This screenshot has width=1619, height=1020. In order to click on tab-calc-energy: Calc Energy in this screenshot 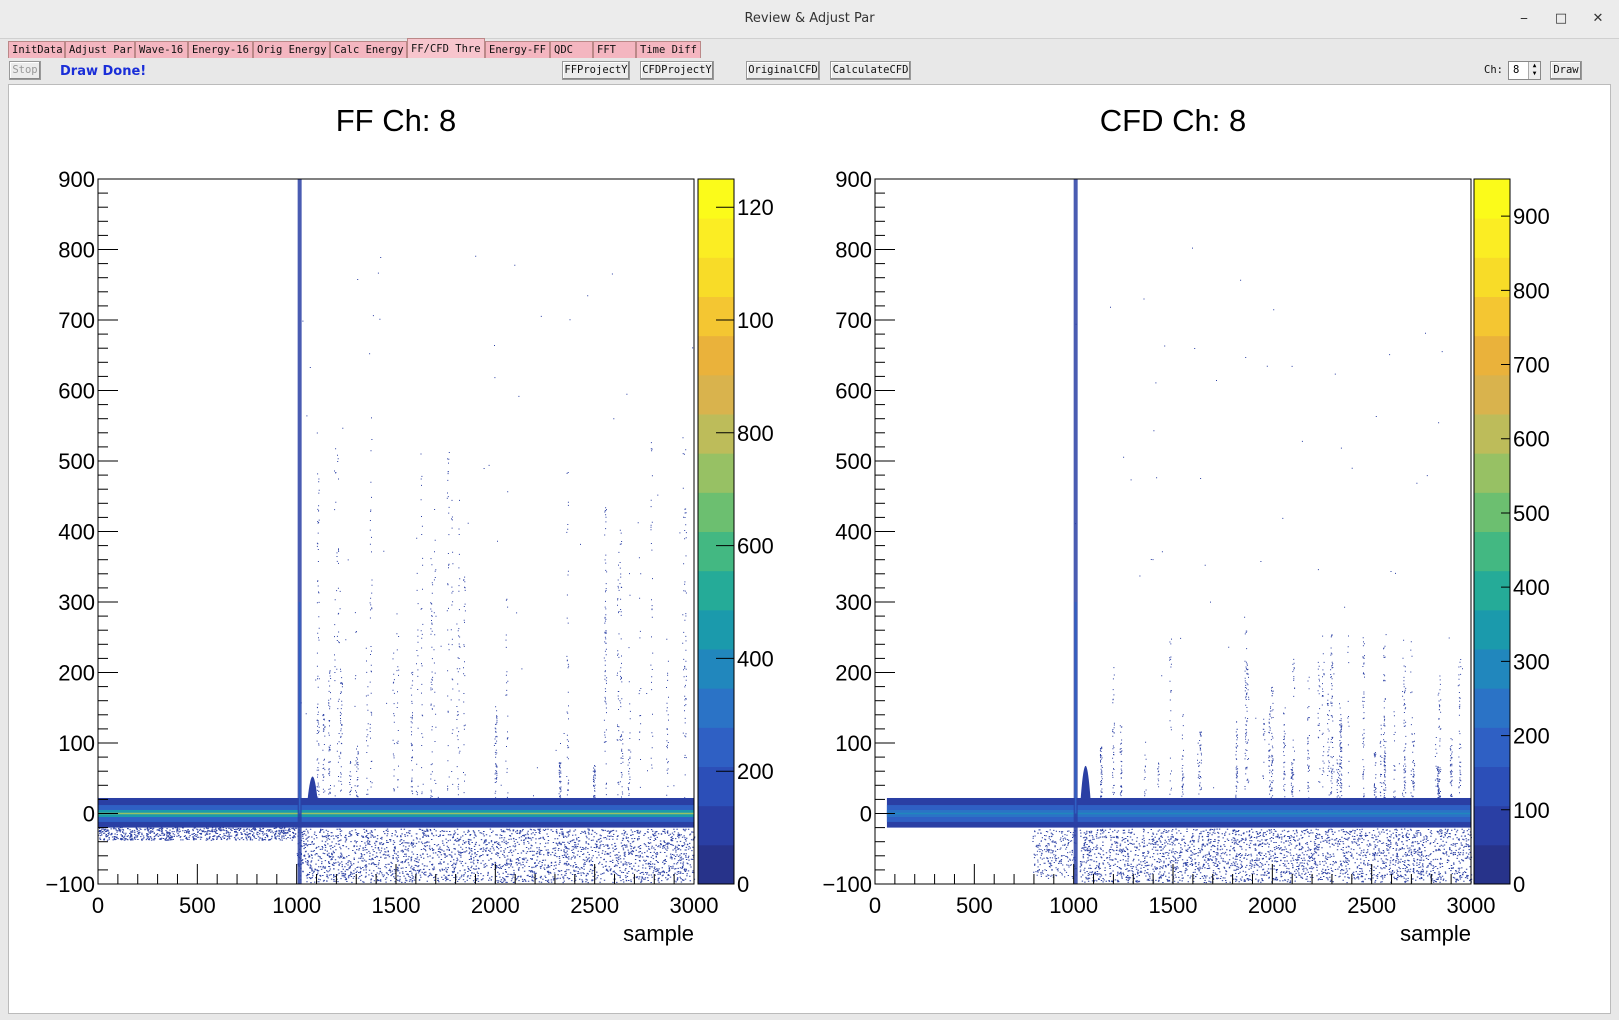, I will do `click(368, 49)`.